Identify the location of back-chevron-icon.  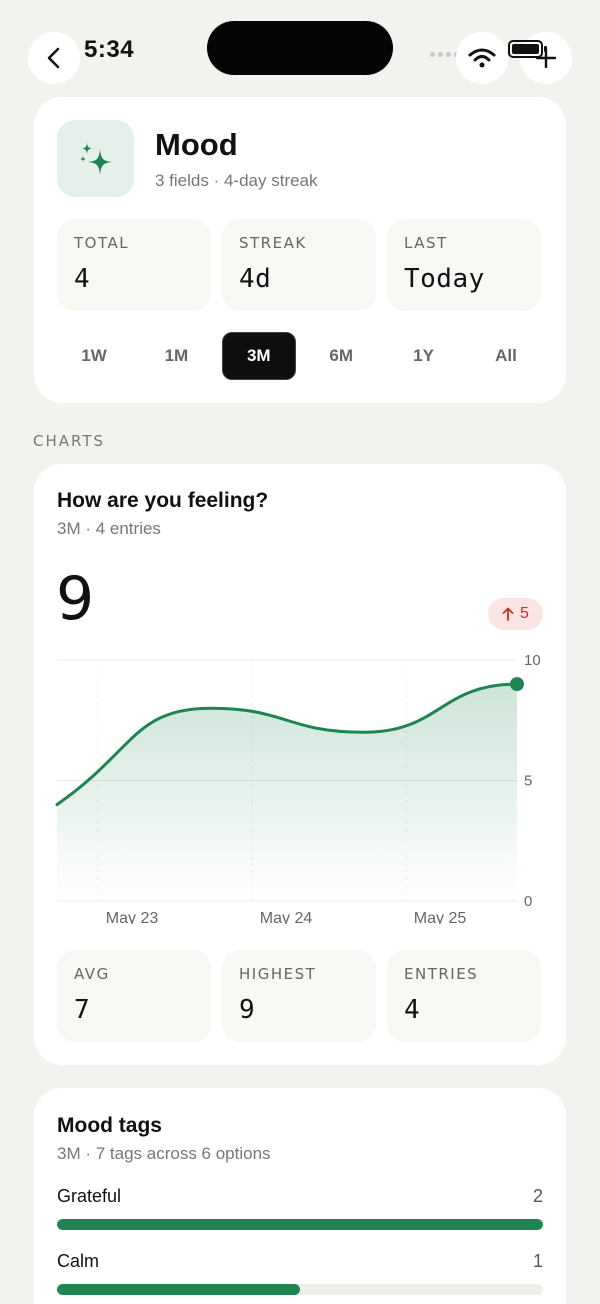
(53, 58).